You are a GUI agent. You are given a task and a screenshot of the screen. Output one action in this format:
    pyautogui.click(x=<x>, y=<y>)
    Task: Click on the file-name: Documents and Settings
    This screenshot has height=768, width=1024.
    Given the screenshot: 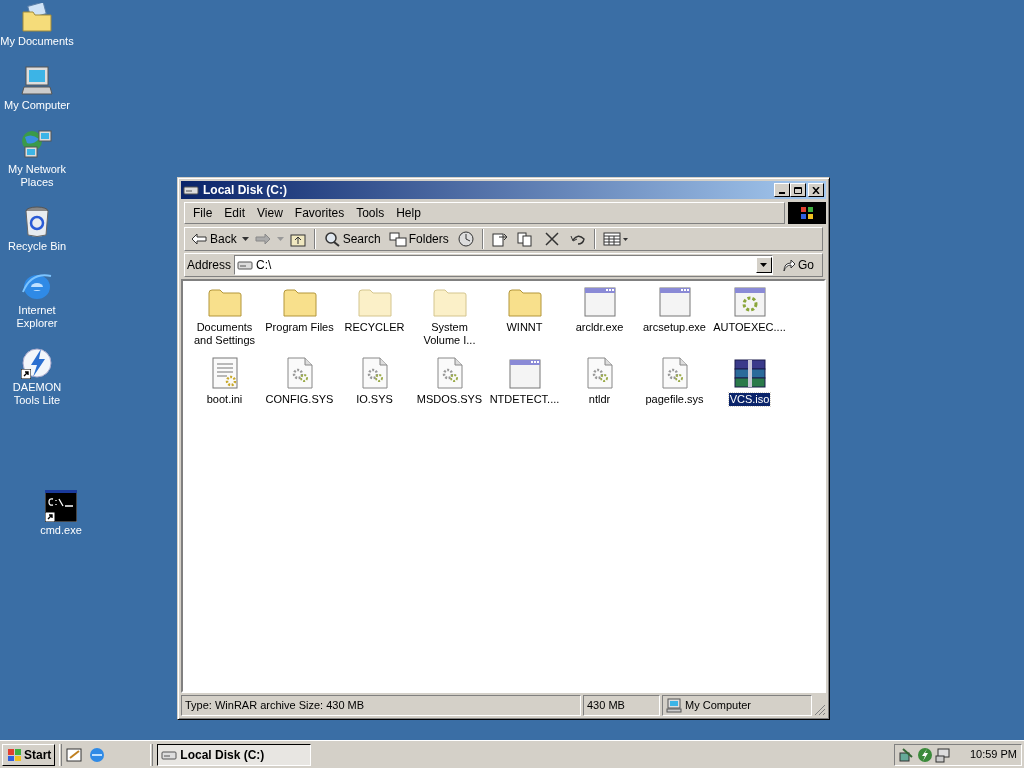 What is the action you would take?
    pyautogui.click(x=224, y=334)
    